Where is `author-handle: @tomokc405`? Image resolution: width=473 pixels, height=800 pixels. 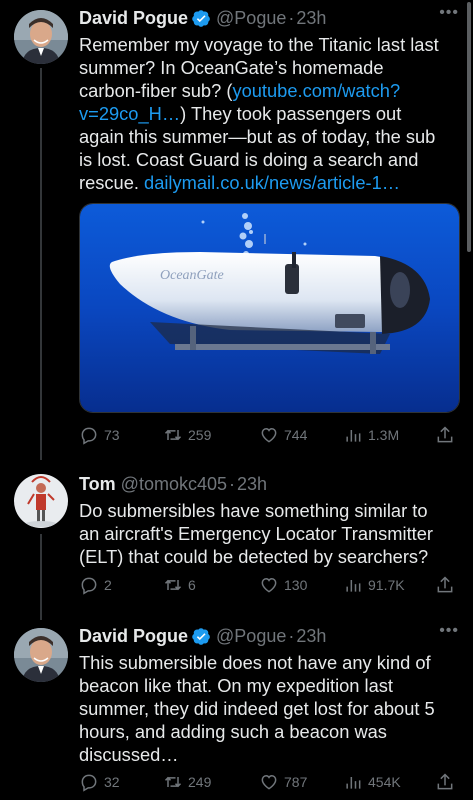
author-handle: @tomokc405 is located at coordinates (174, 484).